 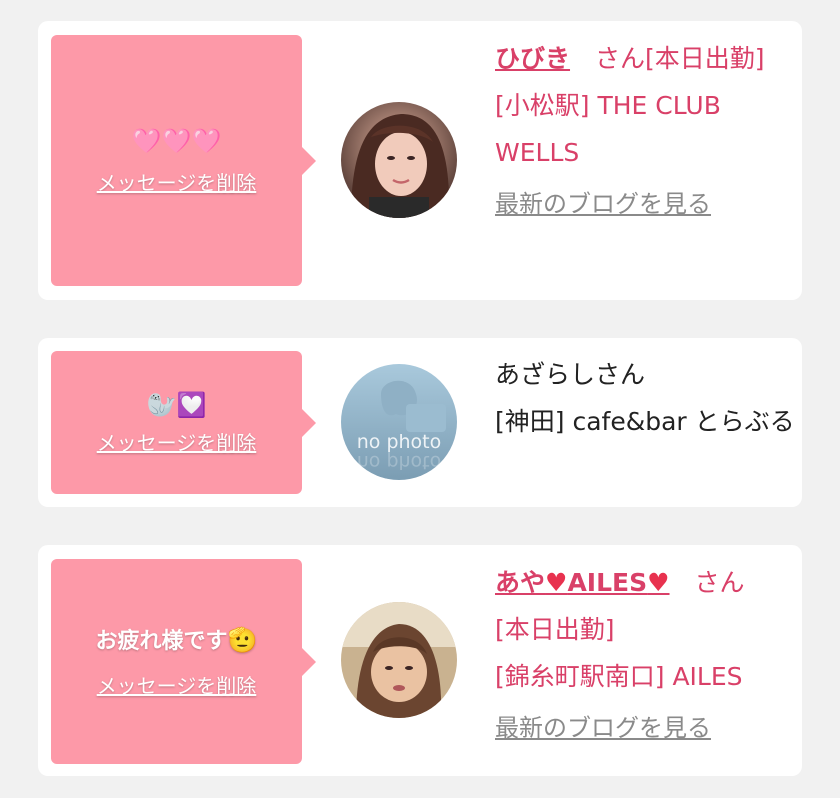 I want to click on message-bubble: 🦭💟 メッセージを削除, so click(x=183, y=422).